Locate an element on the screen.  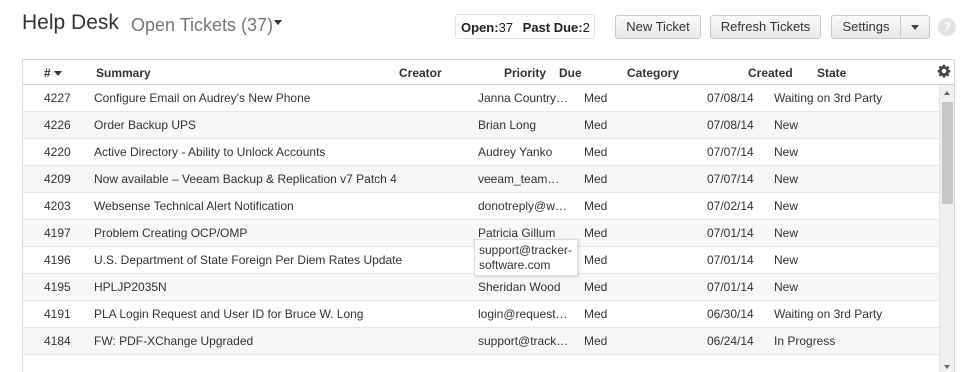
new-ticket-button: New Ticket is located at coordinates (658, 27).